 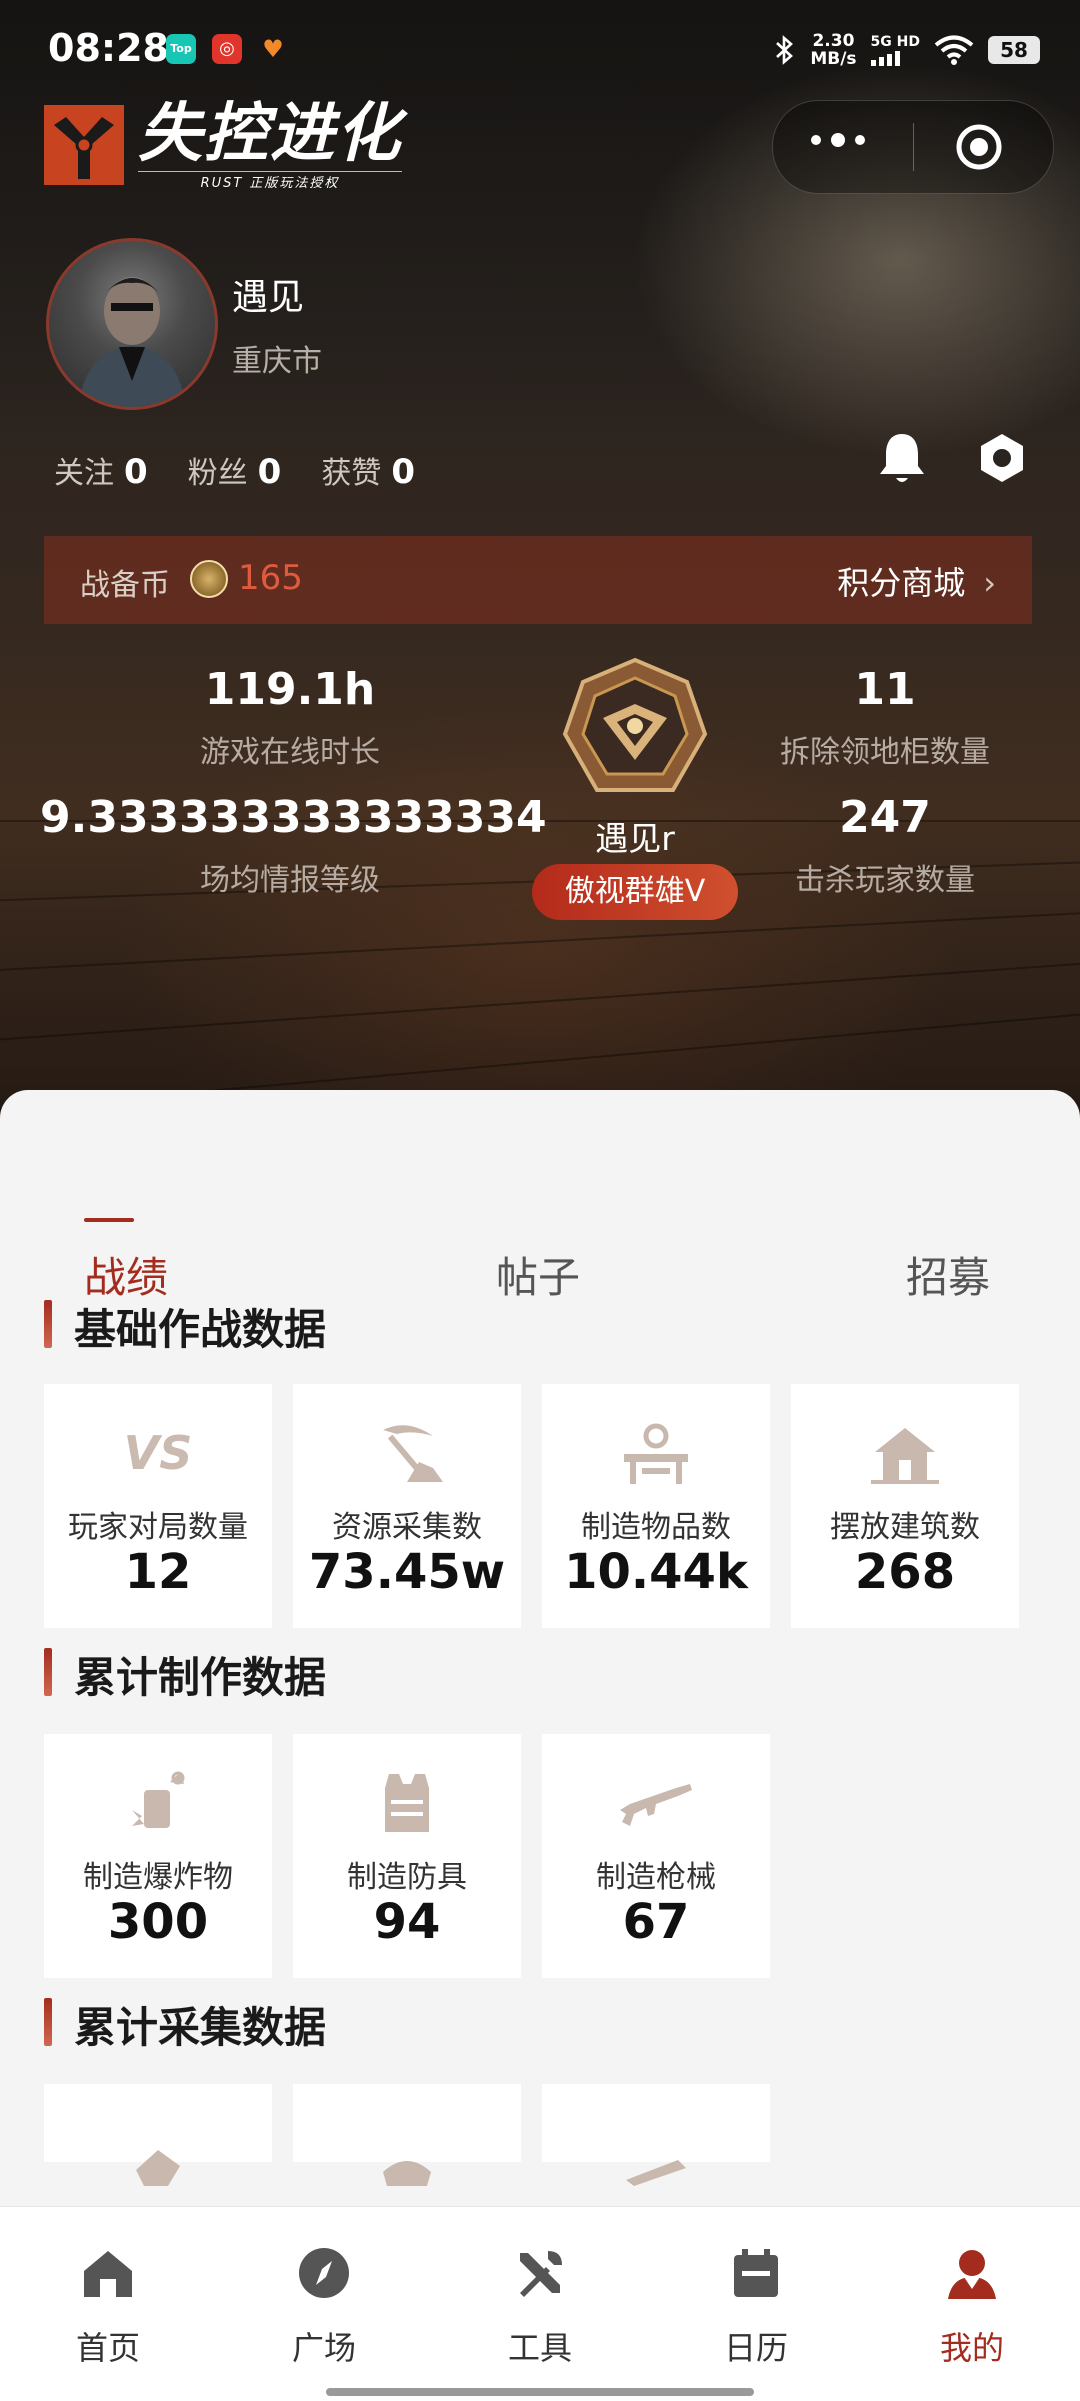 I want to click on stat-card-explosives: 制造爆炸物 300, so click(x=158, y=1856).